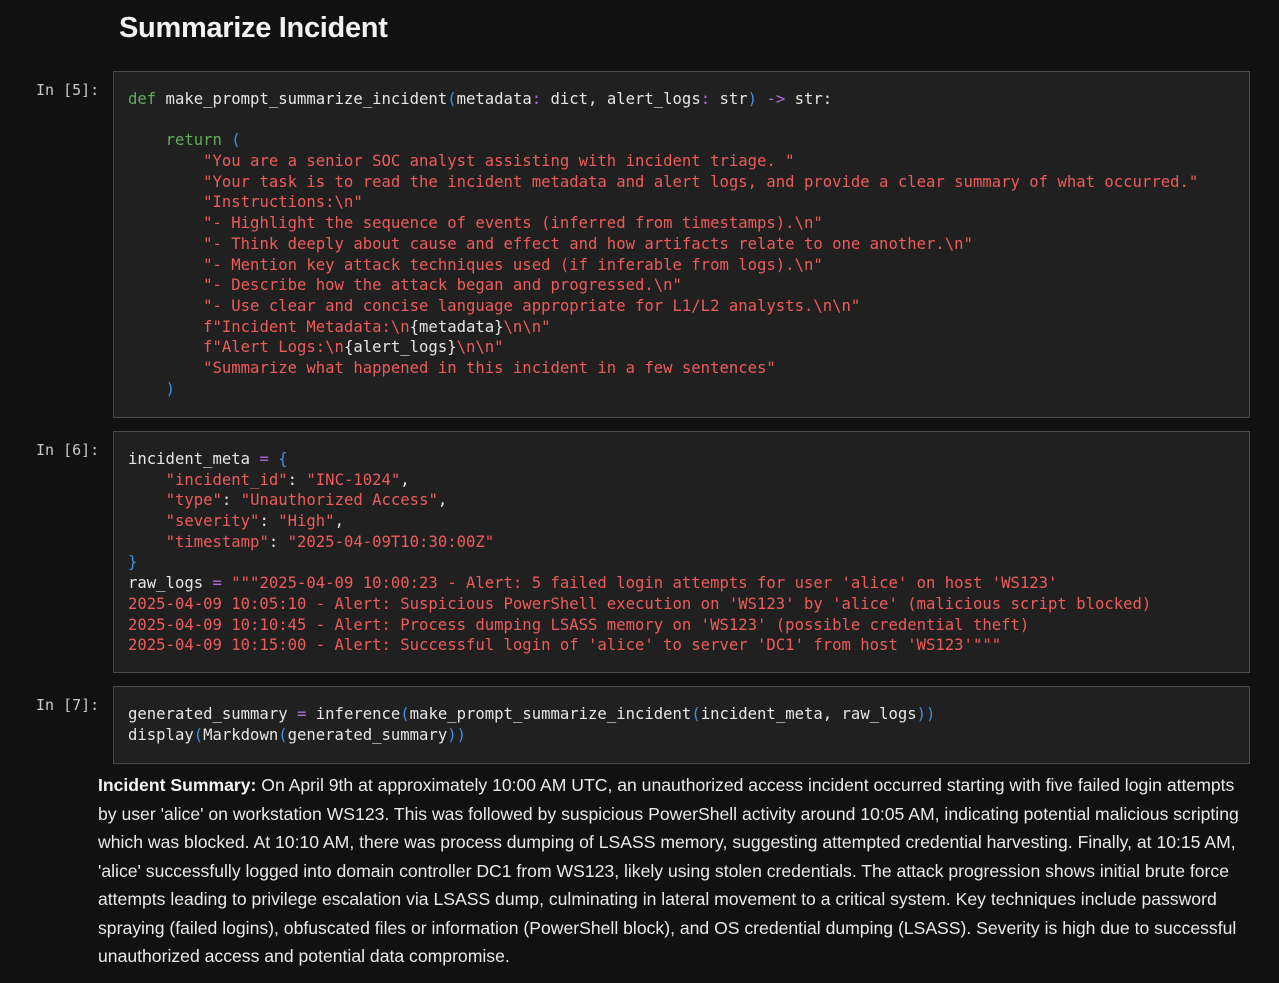  What do you see at coordinates (776, 99) in the screenshot?
I see `code-token: ->` at bounding box center [776, 99].